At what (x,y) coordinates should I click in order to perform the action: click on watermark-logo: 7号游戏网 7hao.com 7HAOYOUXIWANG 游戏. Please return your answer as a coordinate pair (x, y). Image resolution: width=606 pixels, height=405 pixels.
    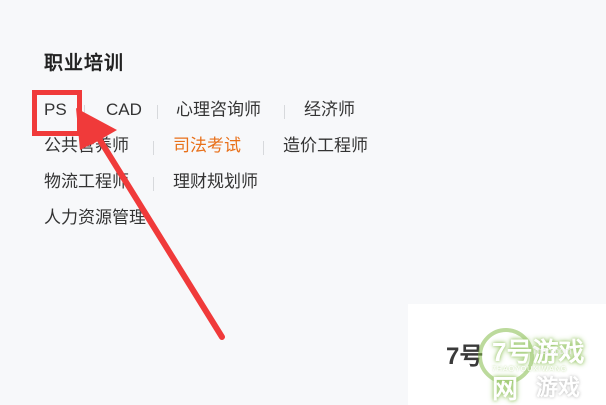
    Looking at the image, I should click on (525, 363).